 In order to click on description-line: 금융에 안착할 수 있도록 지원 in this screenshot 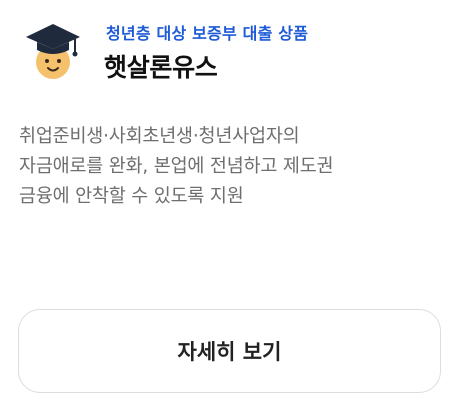, I will do `click(131, 196)`.